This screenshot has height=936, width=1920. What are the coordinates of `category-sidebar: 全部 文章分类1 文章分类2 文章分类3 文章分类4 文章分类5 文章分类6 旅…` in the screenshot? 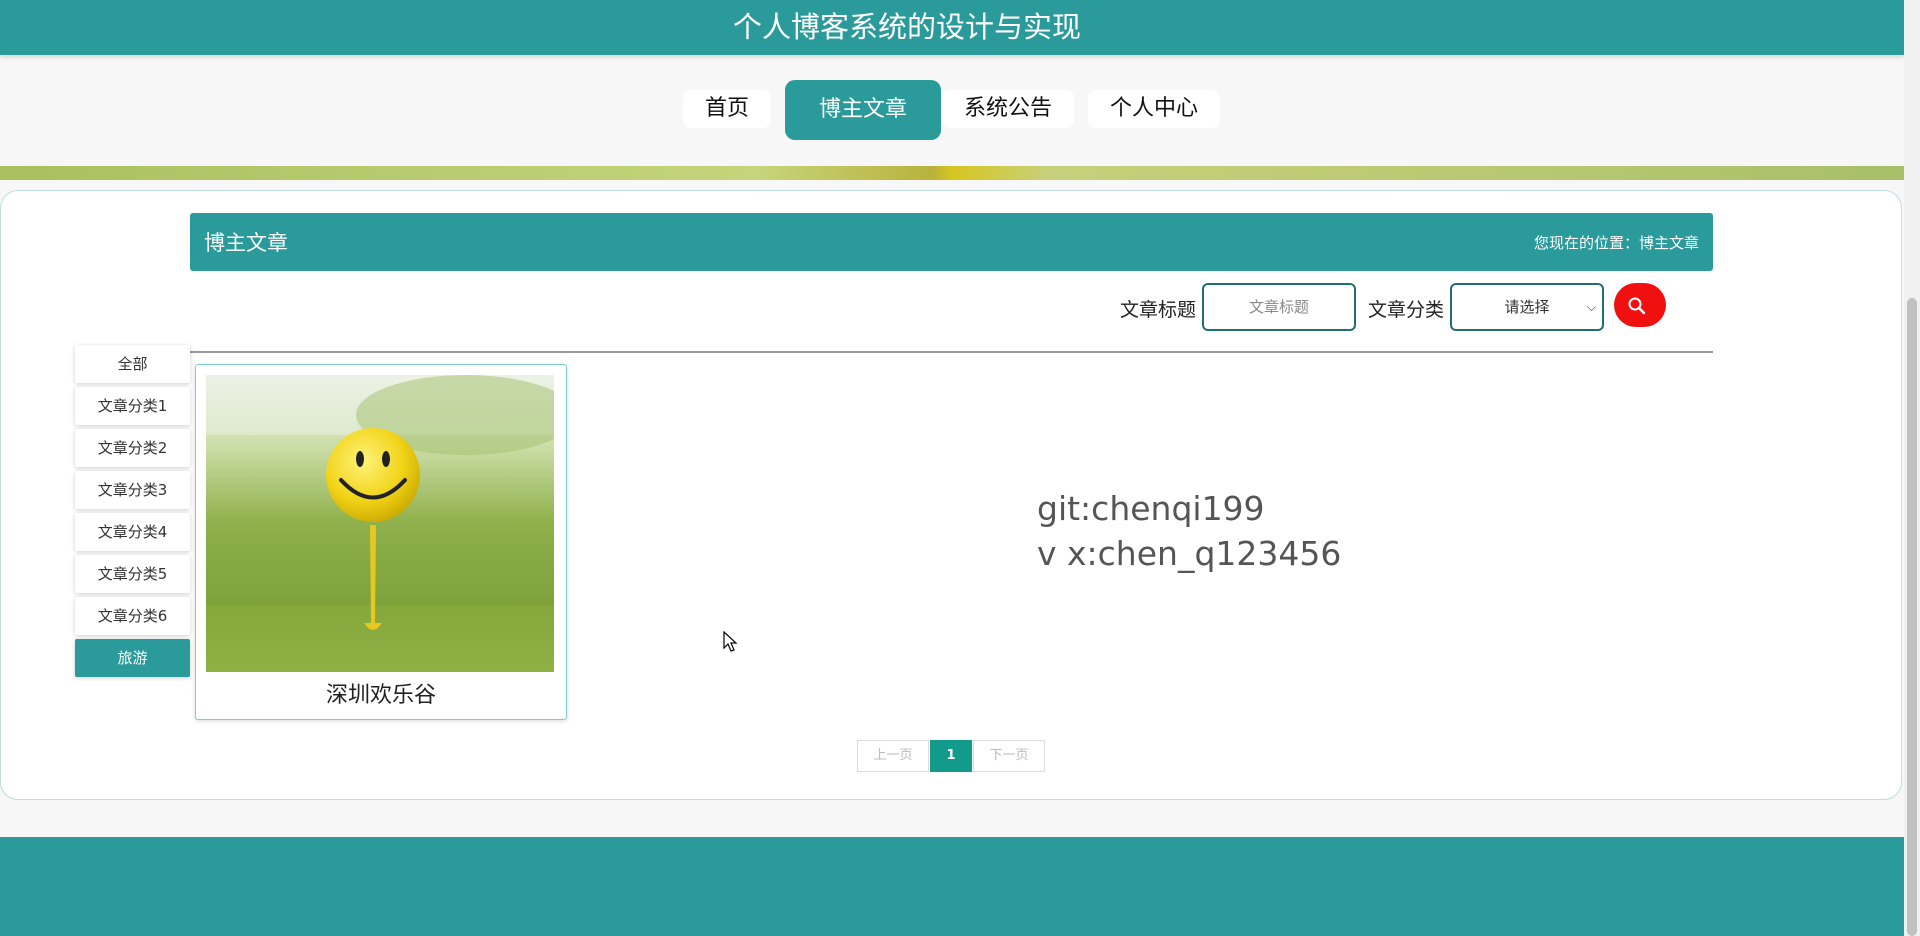 It's located at (132, 513).